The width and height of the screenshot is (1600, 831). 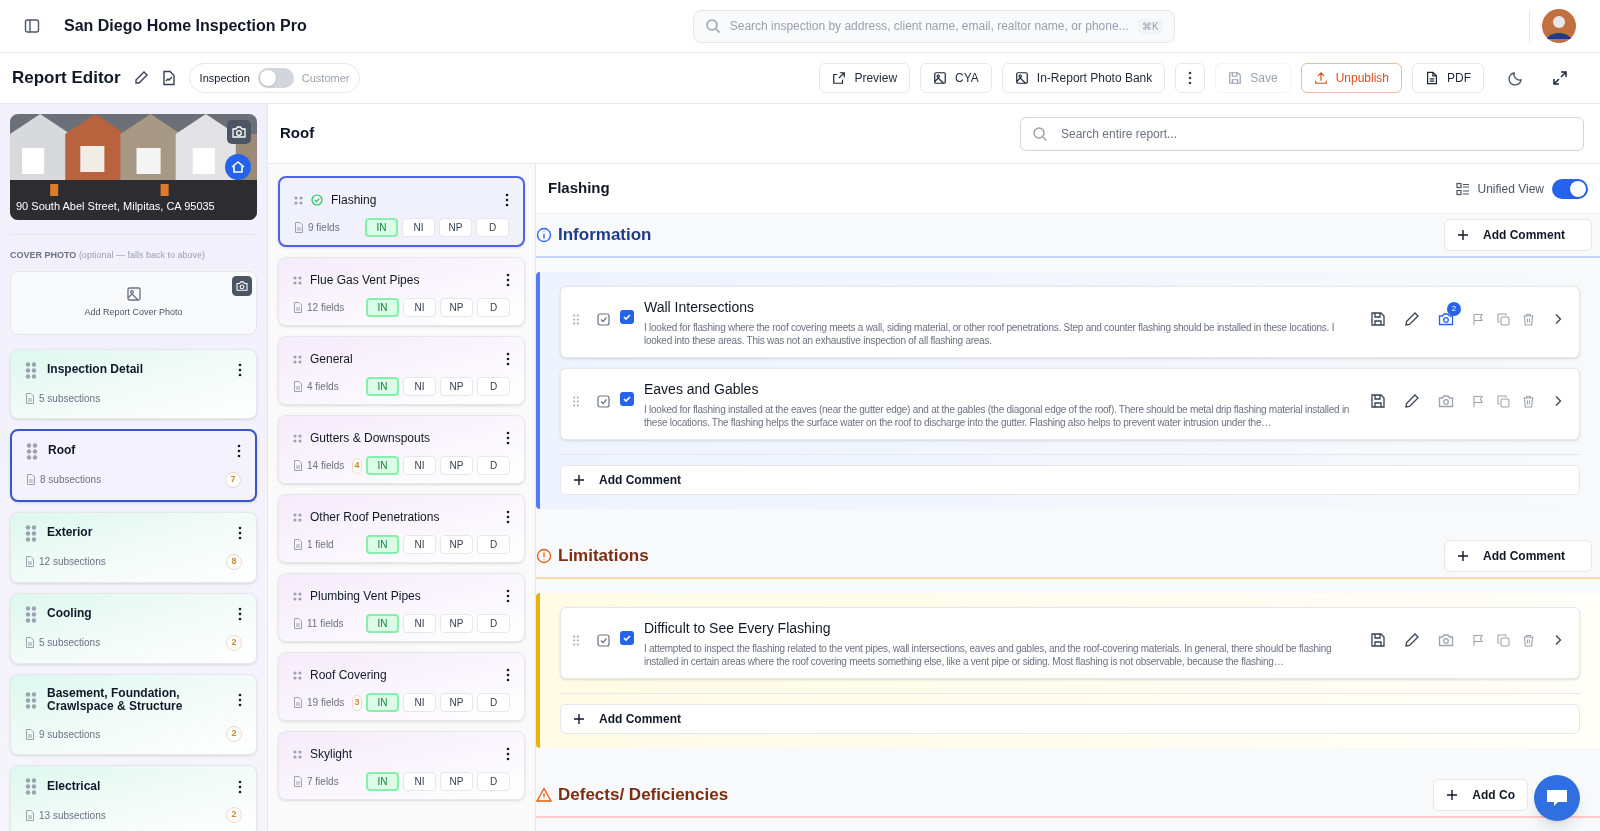 I want to click on subsection-card: Flue Gas Vent Pipes 12 fields IN NI NP D, so click(x=401, y=291).